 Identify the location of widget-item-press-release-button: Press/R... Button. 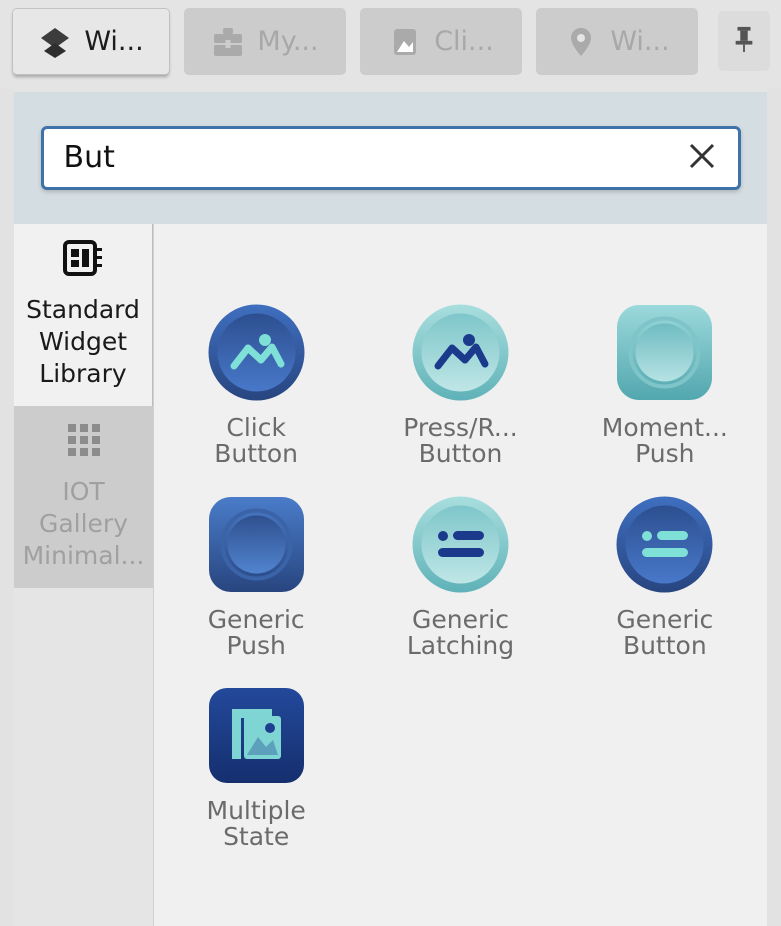
(460, 385).